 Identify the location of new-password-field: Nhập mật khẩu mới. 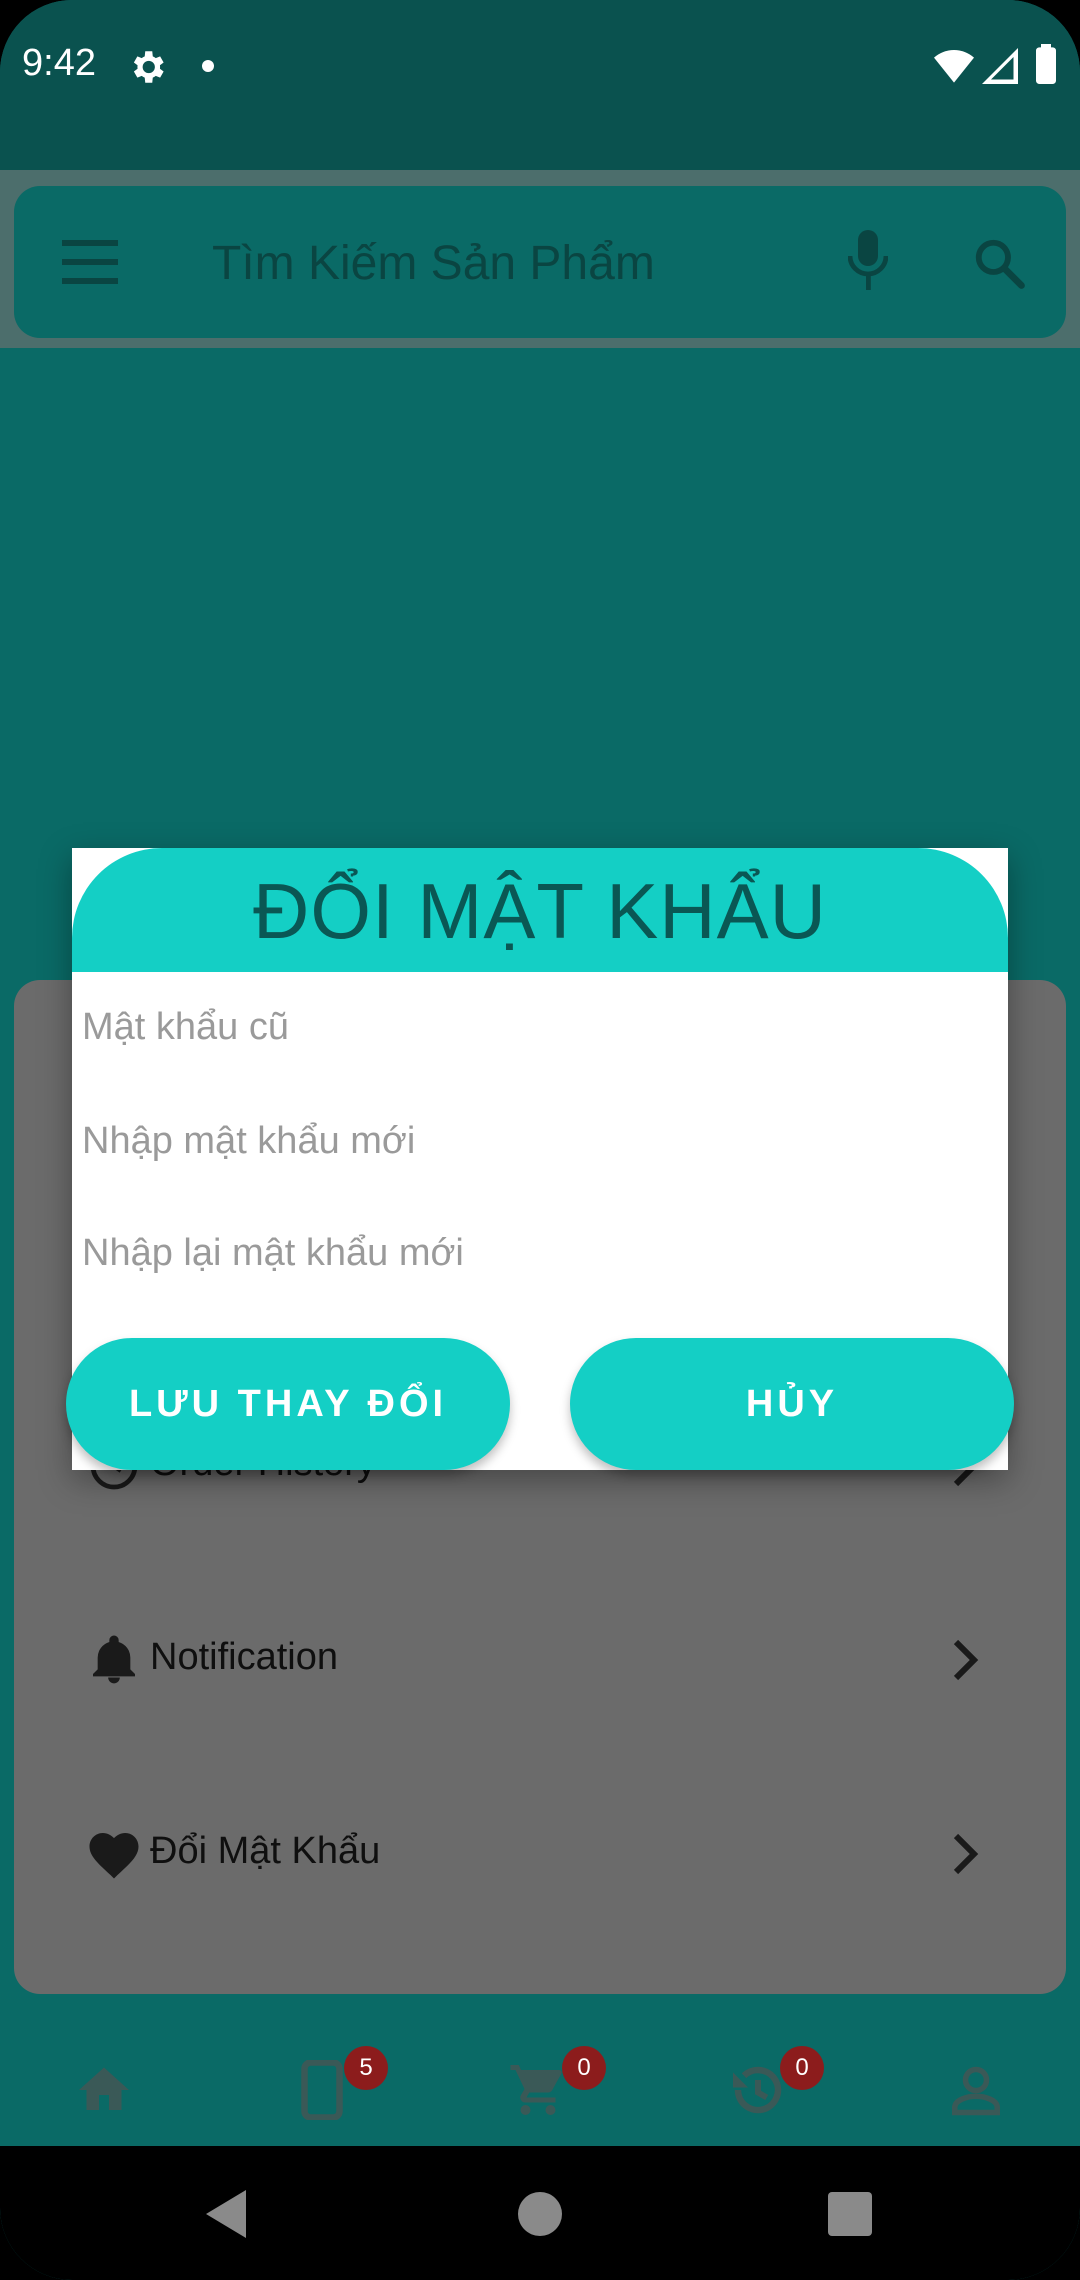
(532, 1141).